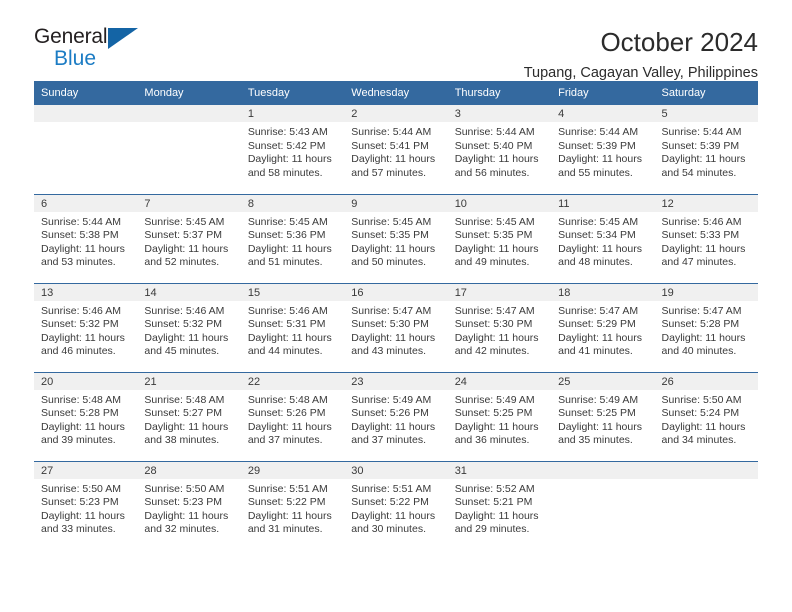 The height and width of the screenshot is (612, 792). I want to click on sunrise-text: Sunrise: 5:52 AM, so click(494, 488).